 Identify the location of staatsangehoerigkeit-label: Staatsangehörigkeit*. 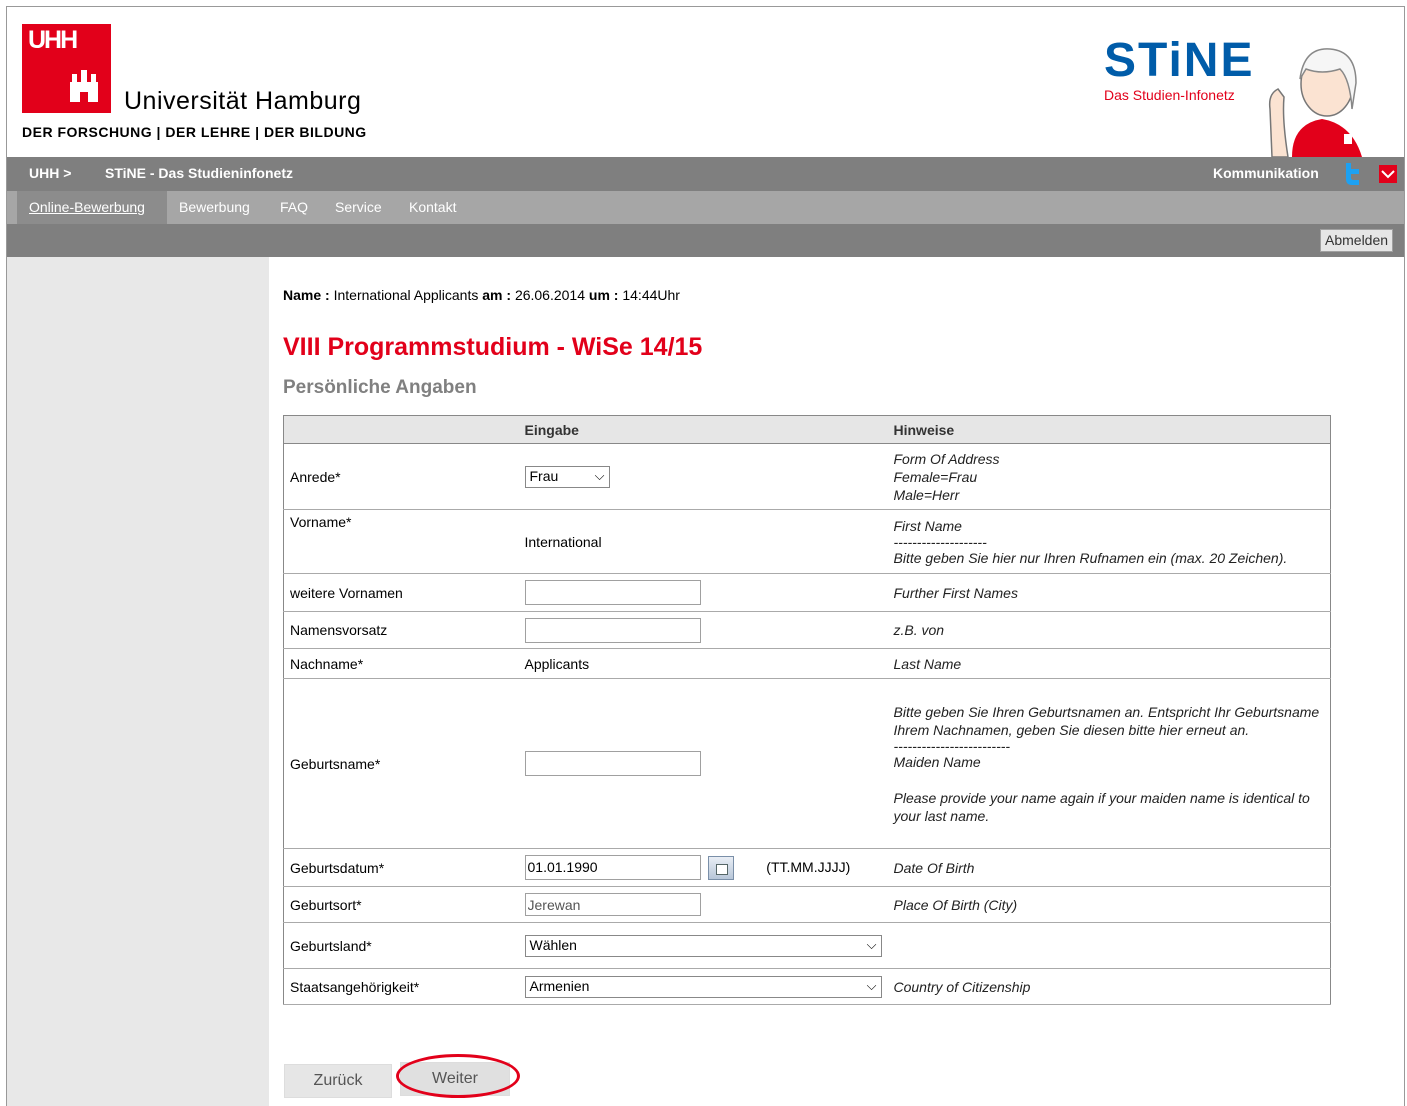
(401, 986).